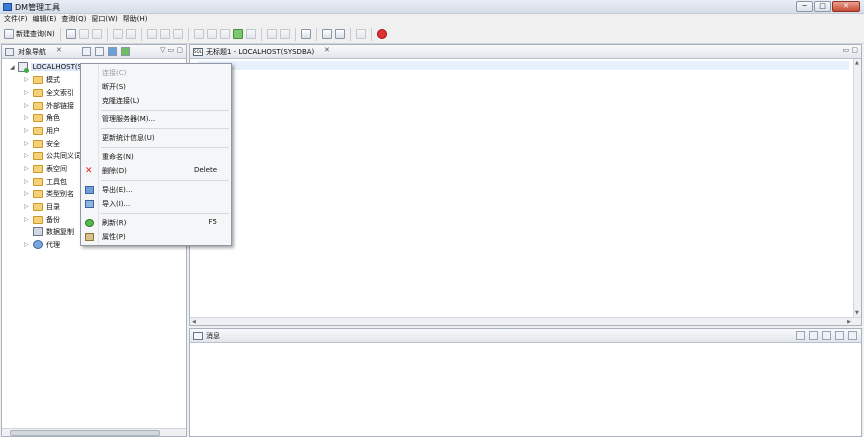 This screenshot has height=437, width=864. I want to click on navigator-hscrollbar, so click(94, 432).